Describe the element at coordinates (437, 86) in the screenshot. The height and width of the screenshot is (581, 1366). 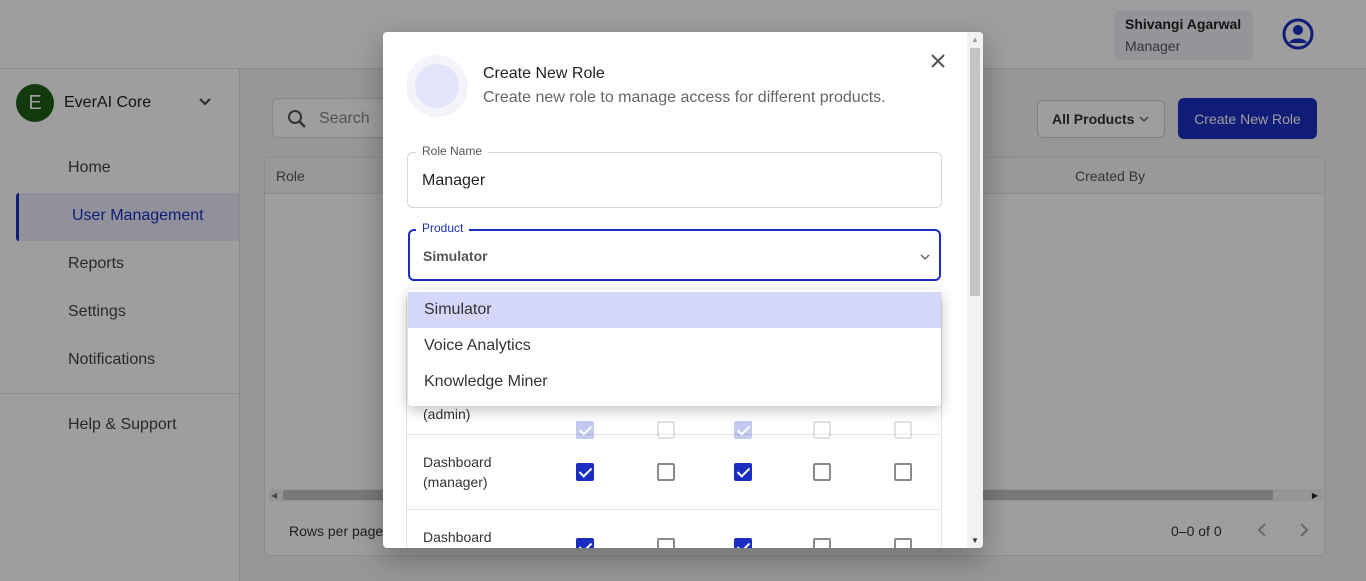
I see `dialog-icon` at that location.